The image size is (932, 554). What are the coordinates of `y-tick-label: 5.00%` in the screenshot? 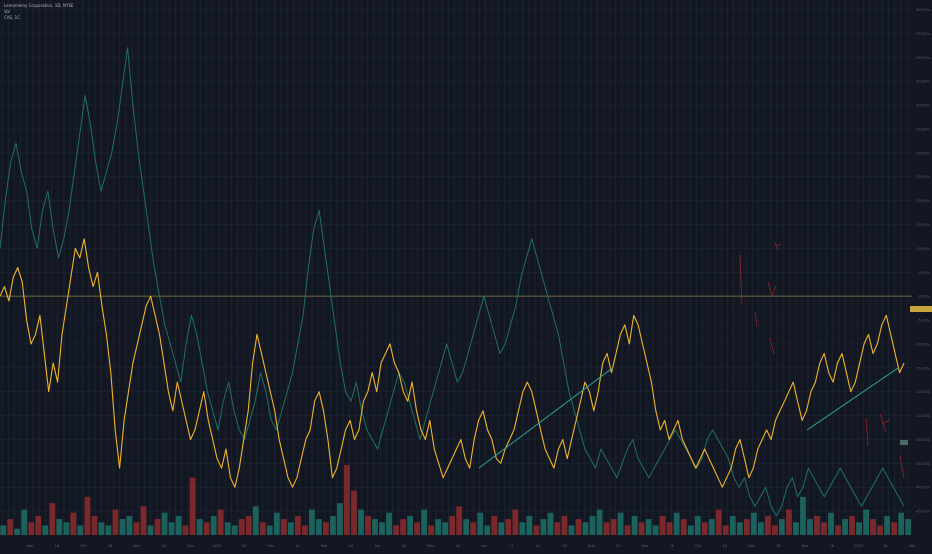 It's located at (925, 273).